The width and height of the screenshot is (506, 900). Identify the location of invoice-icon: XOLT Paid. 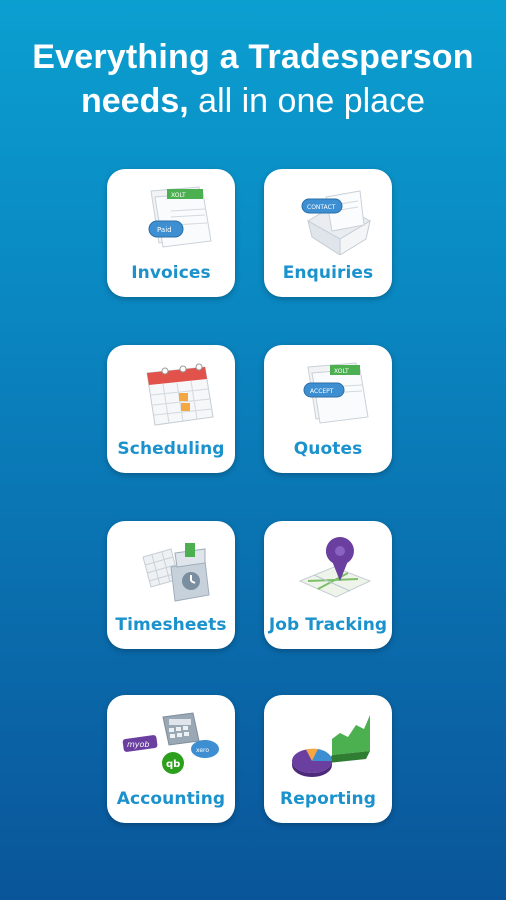
(180, 217).